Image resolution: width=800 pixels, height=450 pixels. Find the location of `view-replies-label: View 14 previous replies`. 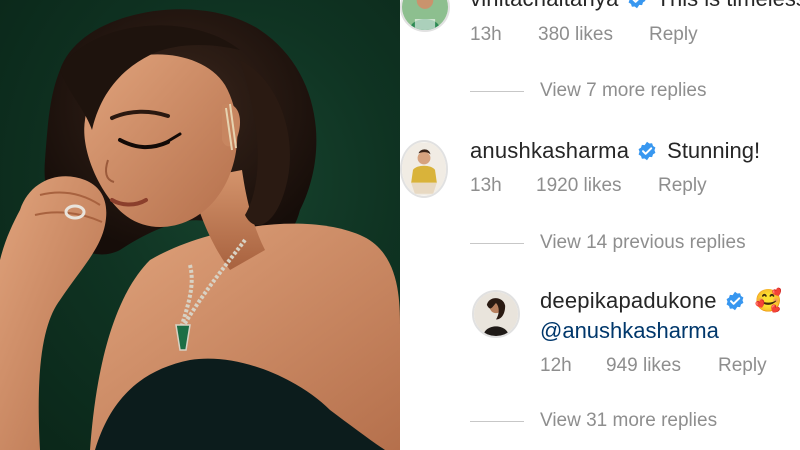

view-replies-label: View 14 previous replies is located at coordinates (643, 242).